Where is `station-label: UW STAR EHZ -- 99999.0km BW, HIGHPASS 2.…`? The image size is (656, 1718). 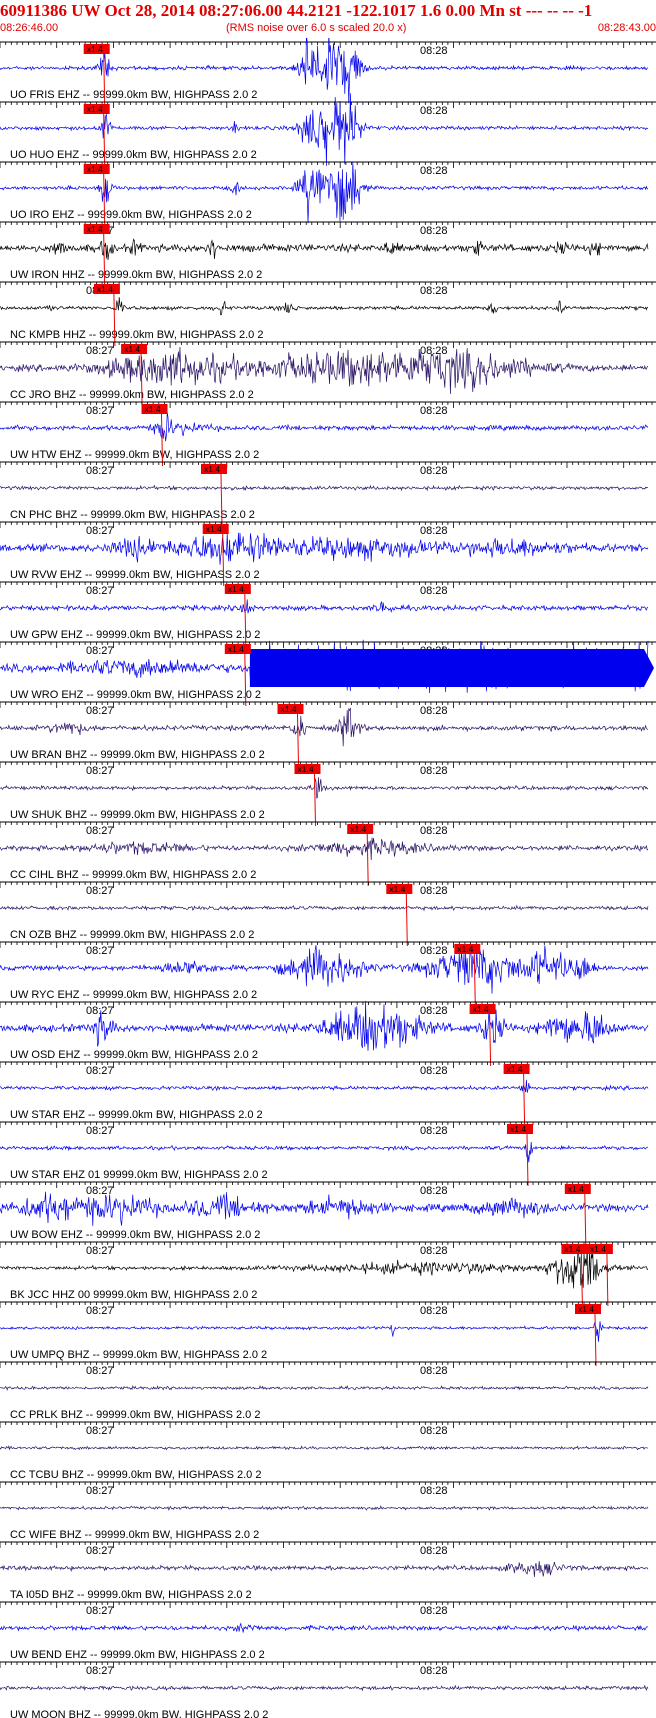
station-label: UW STAR EHZ -- 99999.0km BW, HIGHPASS 2.… is located at coordinates (136, 1115).